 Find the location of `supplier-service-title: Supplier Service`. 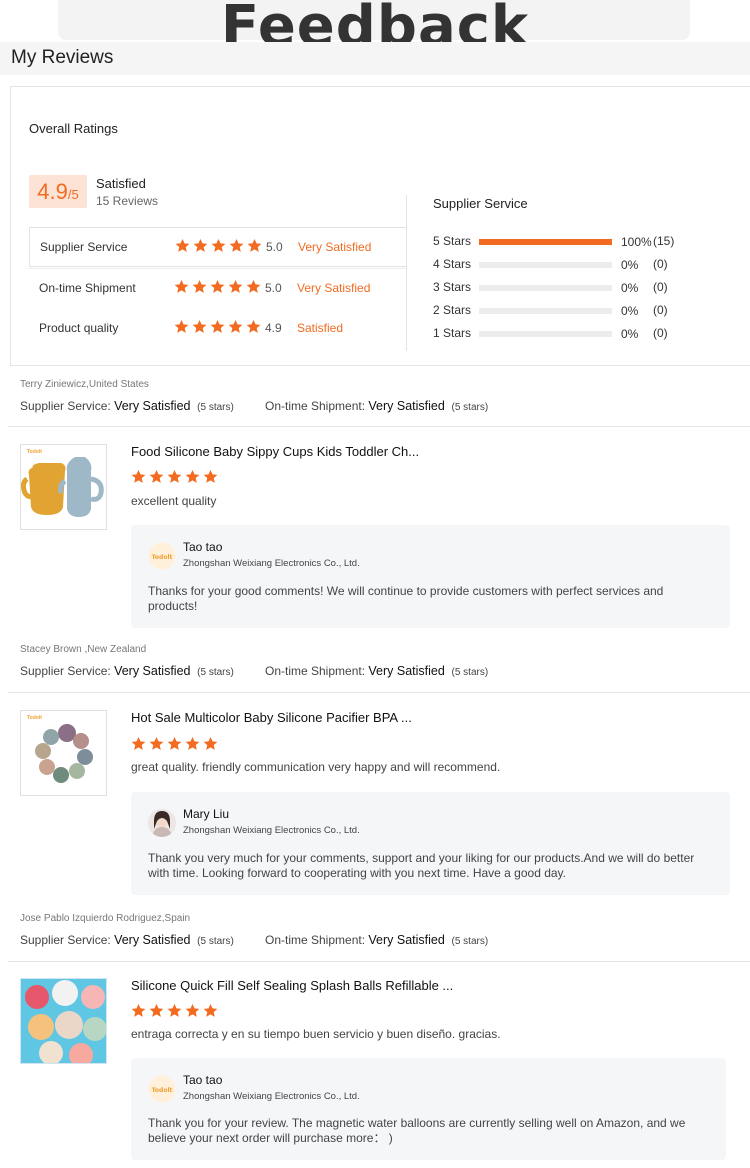

supplier-service-title: Supplier Service is located at coordinates (480, 203).